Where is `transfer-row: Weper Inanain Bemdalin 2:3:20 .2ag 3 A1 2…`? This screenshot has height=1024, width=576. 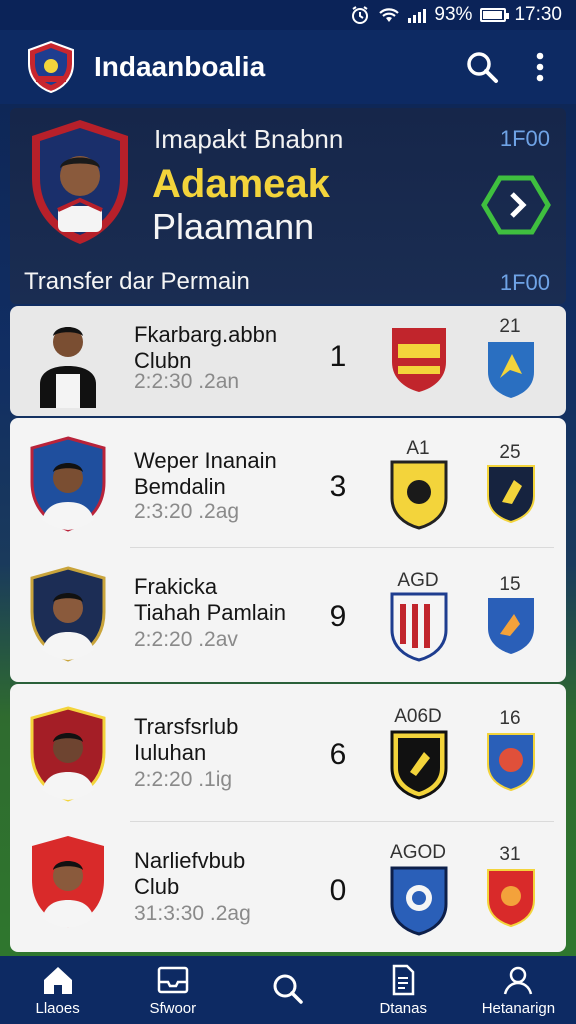
transfer-row: Weper Inanain Bemdalin 2:3:20 .2ag 3 A1 2… is located at coordinates (288, 483).